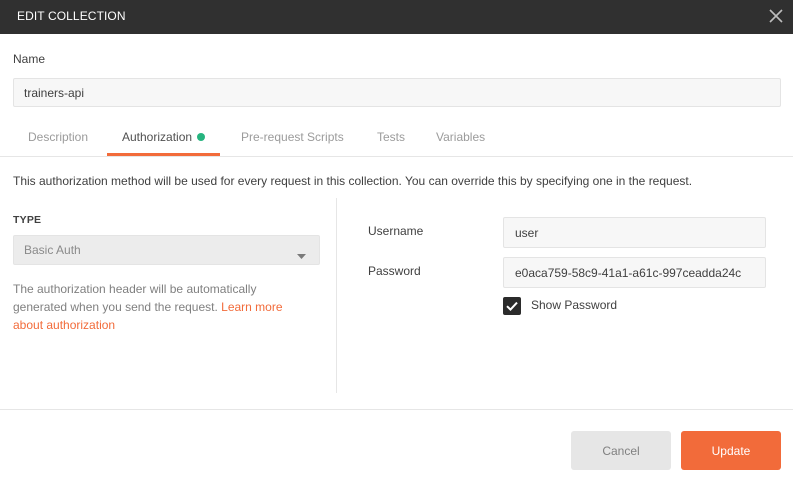 The height and width of the screenshot is (481, 793). Describe the element at coordinates (201, 137) in the screenshot. I see `status-dot` at that location.